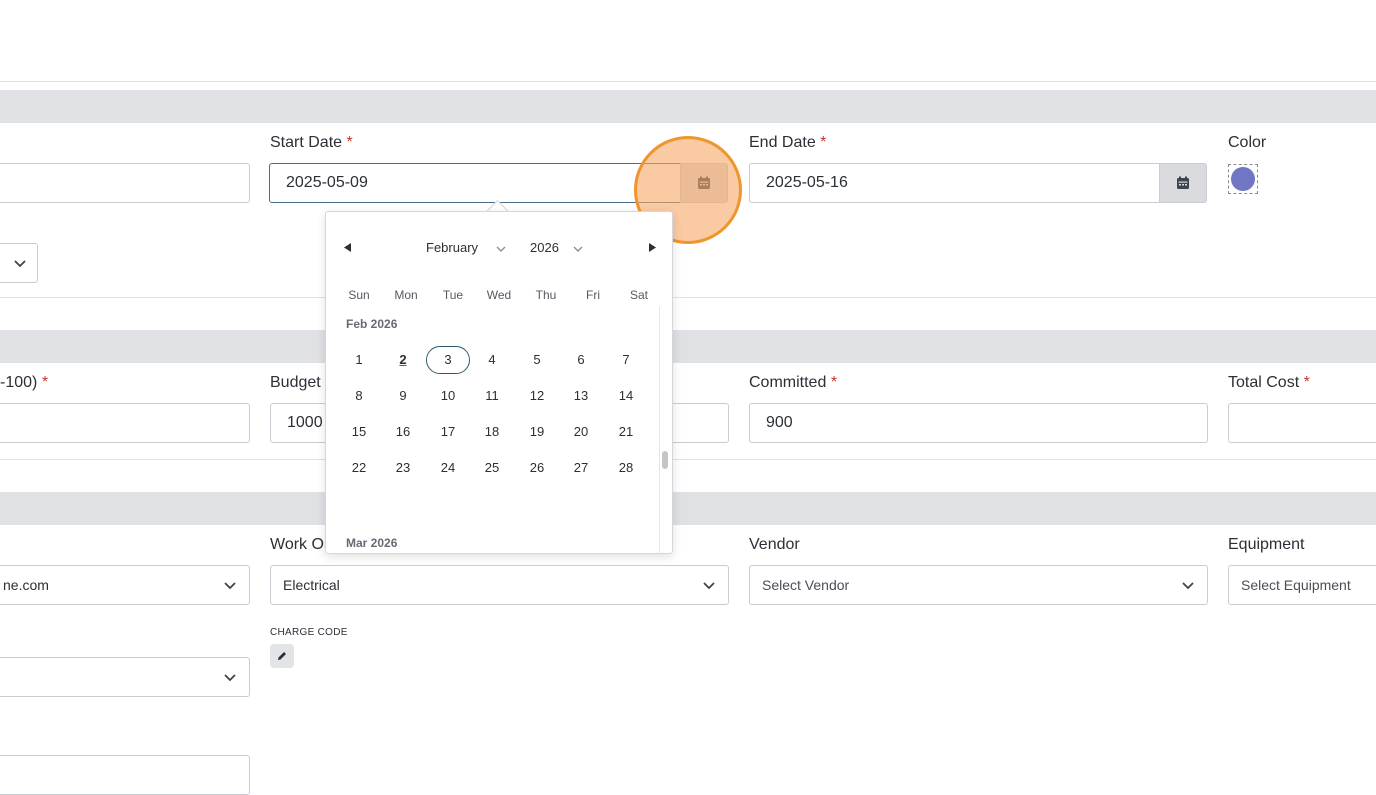 This screenshot has width=1376, height=795. Describe the element at coordinates (978, 585) in the screenshot. I see `vendor-select: Select Vendor` at that location.